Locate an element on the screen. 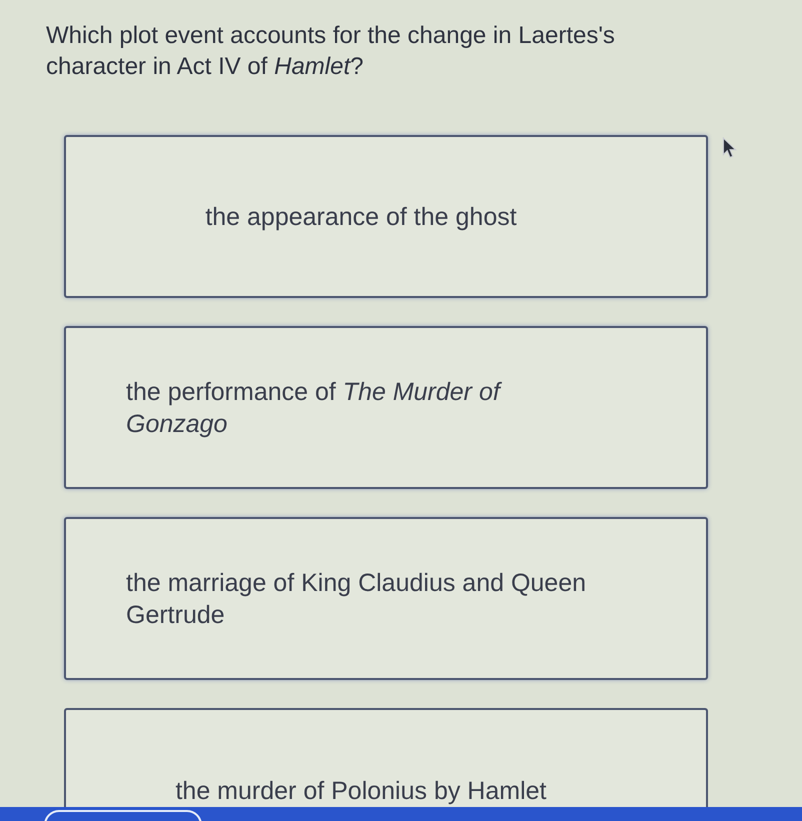 Image resolution: width=802 pixels, height=821 pixels. cursor-icon is located at coordinates (730, 148).